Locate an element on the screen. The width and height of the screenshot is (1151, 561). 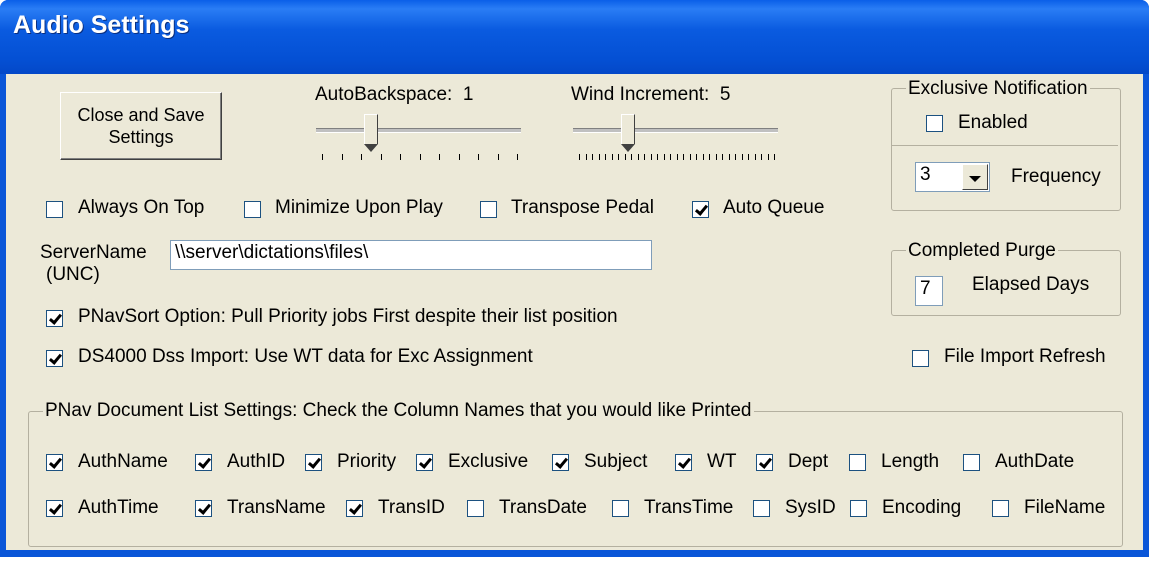
exclusive-notification-group is located at coordinates (1006, 149).